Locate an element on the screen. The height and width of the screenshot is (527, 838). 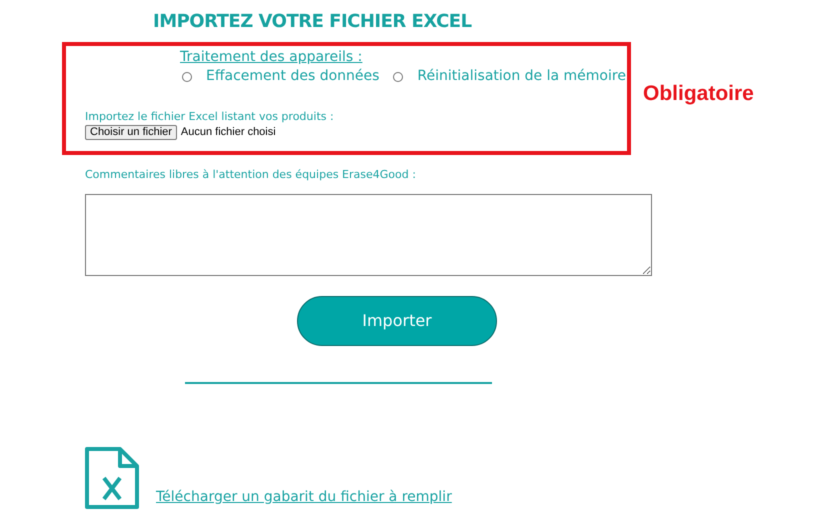
file-status: Aucun fichier choisi is located at coordinates (228, 132).